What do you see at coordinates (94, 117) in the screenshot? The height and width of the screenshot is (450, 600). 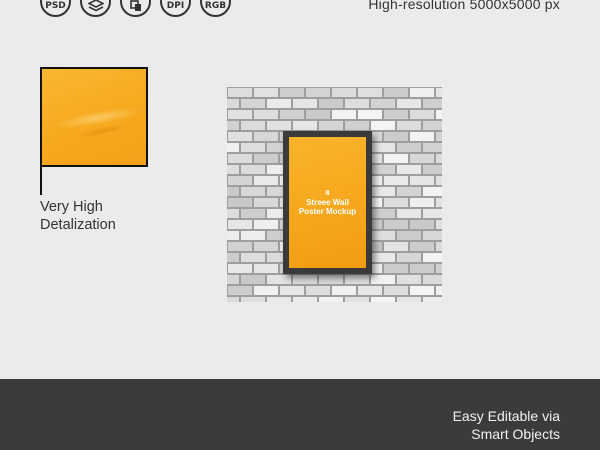 I see `detail-swatch` at bounding box center [94, 117].